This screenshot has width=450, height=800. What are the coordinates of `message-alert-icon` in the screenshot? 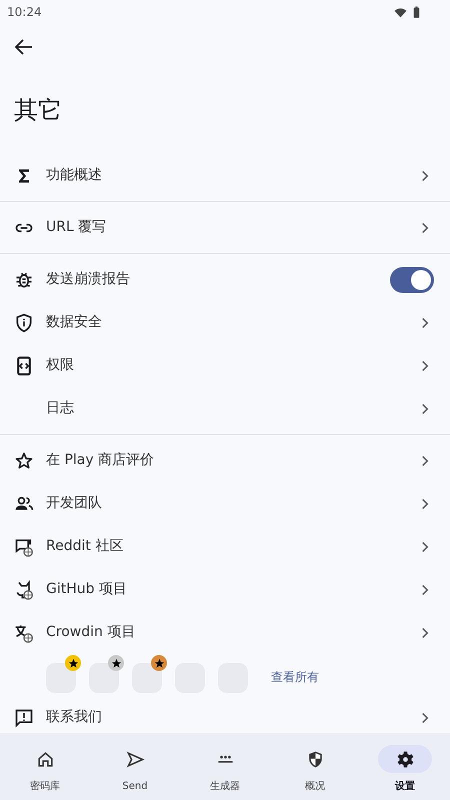 It's located at (24, 718).